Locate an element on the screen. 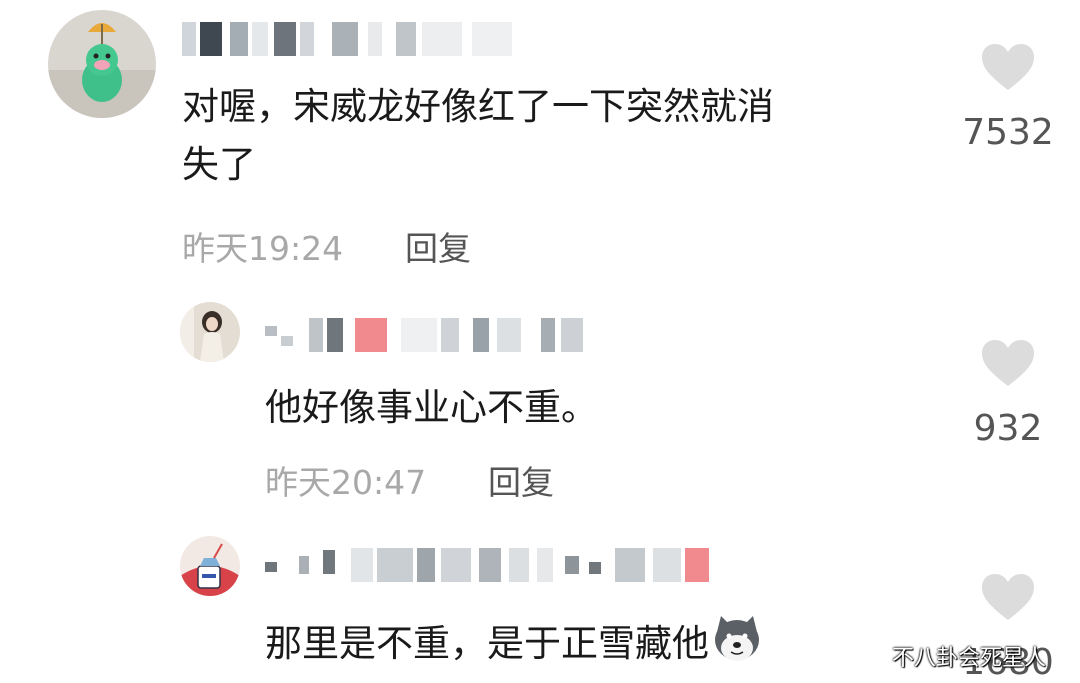 The image size is (1080, 683). like-count: 932 is located at coordinates (1008, 428).